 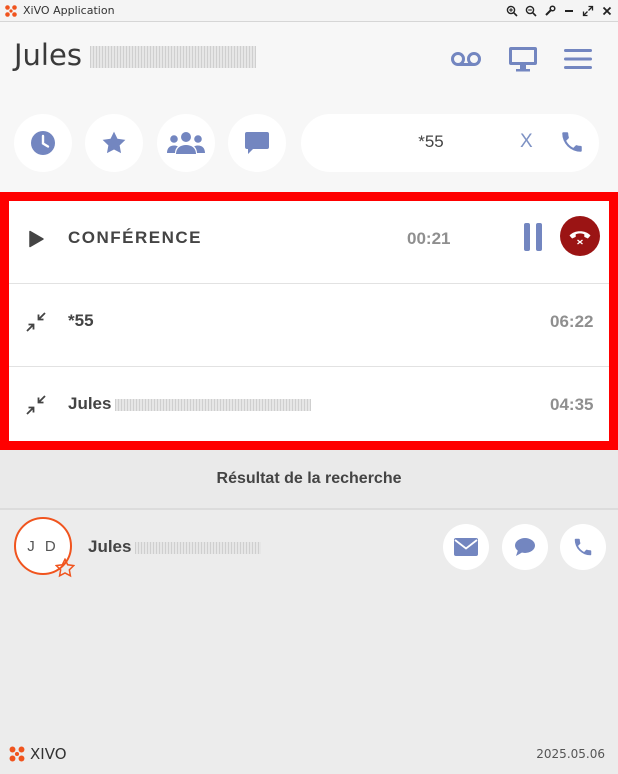 What do you see at coordinates (309, 325) in the screenshot?
I see `call-row: *55 06:22` at bounding box center [309, 325].